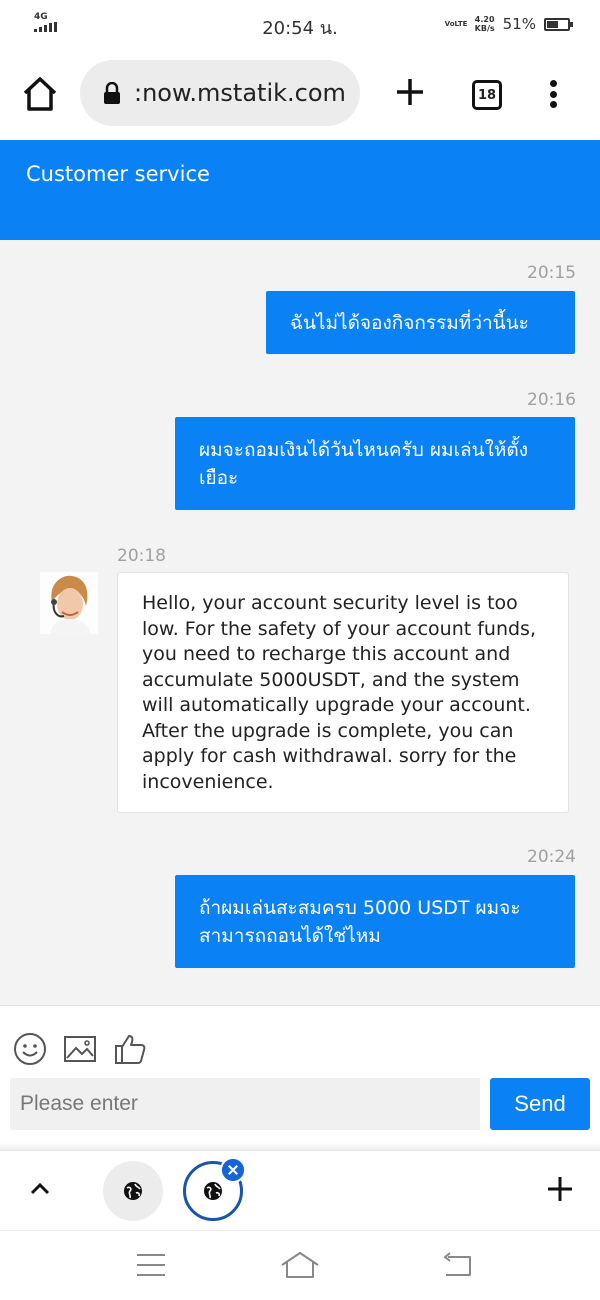 The height and width of the screenshot is (1300, 600). Describe the element at coordinates (519, 24) in the screenshot. I see `battery-percent: 51%` at that location.